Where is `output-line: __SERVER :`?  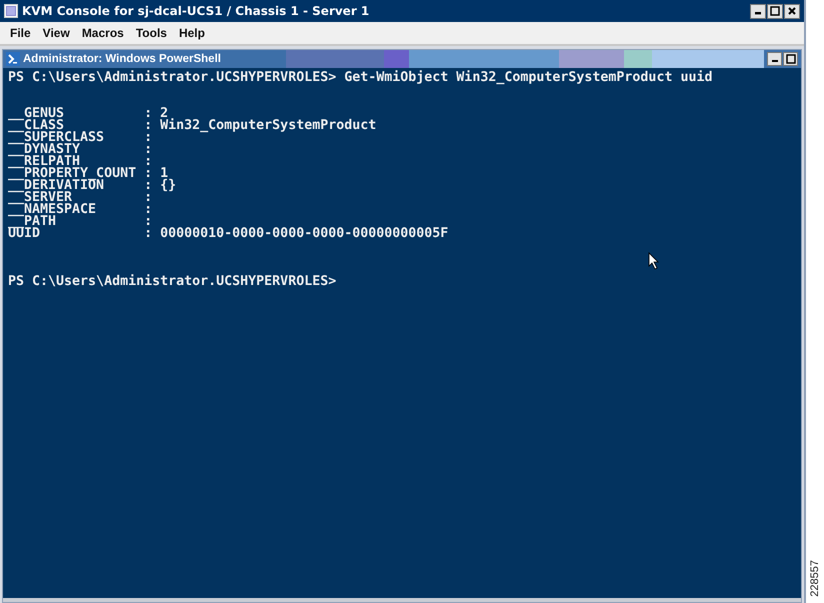
output-line: __SERVER : is located at coordinates (80, 198).